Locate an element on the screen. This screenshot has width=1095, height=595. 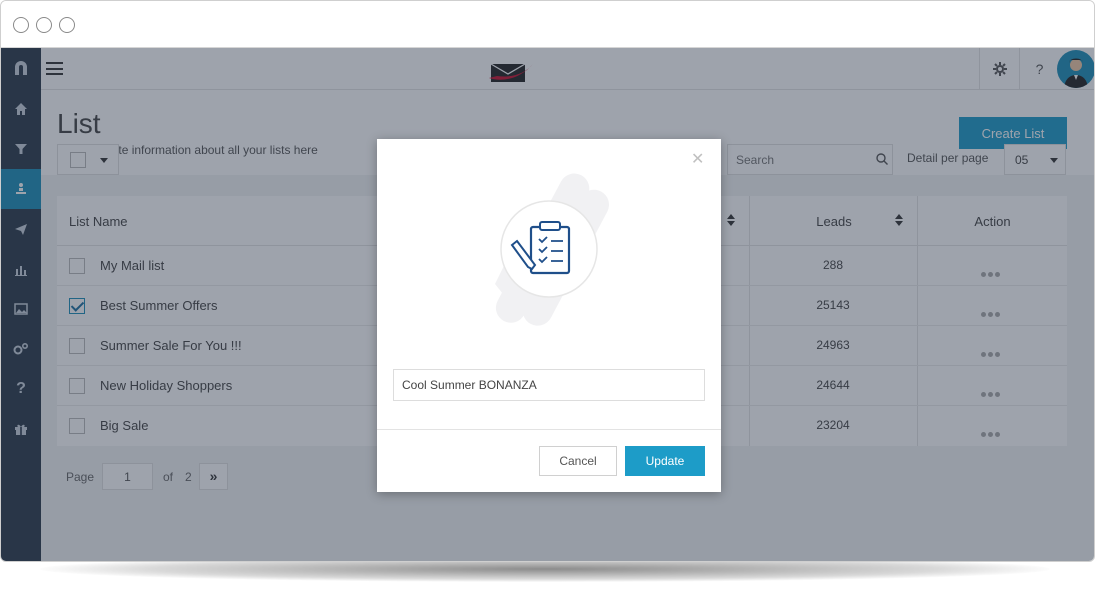
title-bar is located at coordinates (547, 24).